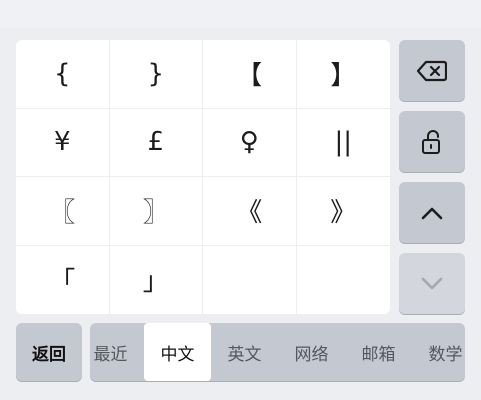  What do you see at coordinates (438, 352) in the screenshot?
I see `category-tab-math: 数学` at bounding box center [438, 352].